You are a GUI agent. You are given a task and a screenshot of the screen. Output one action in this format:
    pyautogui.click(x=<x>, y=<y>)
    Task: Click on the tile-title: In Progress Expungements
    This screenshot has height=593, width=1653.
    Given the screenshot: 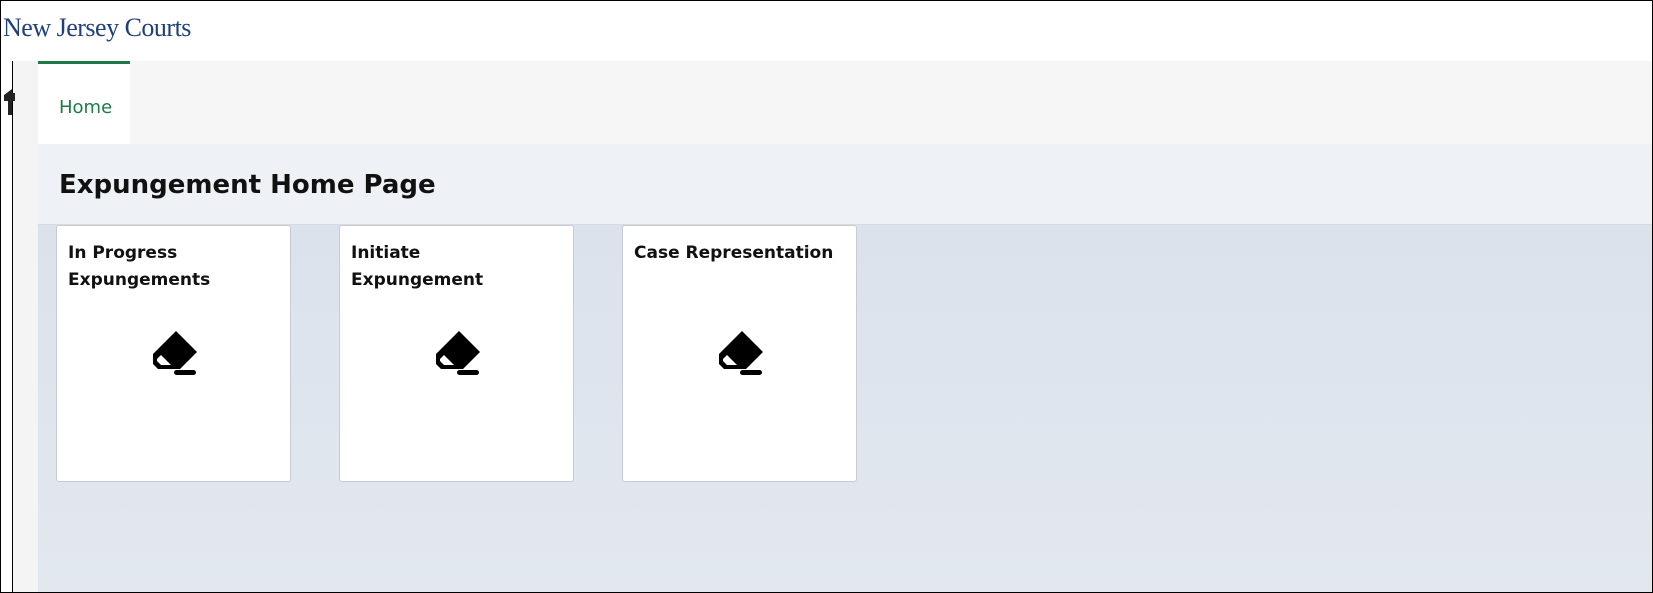 What is the action you would take?
    pyautogui.click(x=139, y=266)
    